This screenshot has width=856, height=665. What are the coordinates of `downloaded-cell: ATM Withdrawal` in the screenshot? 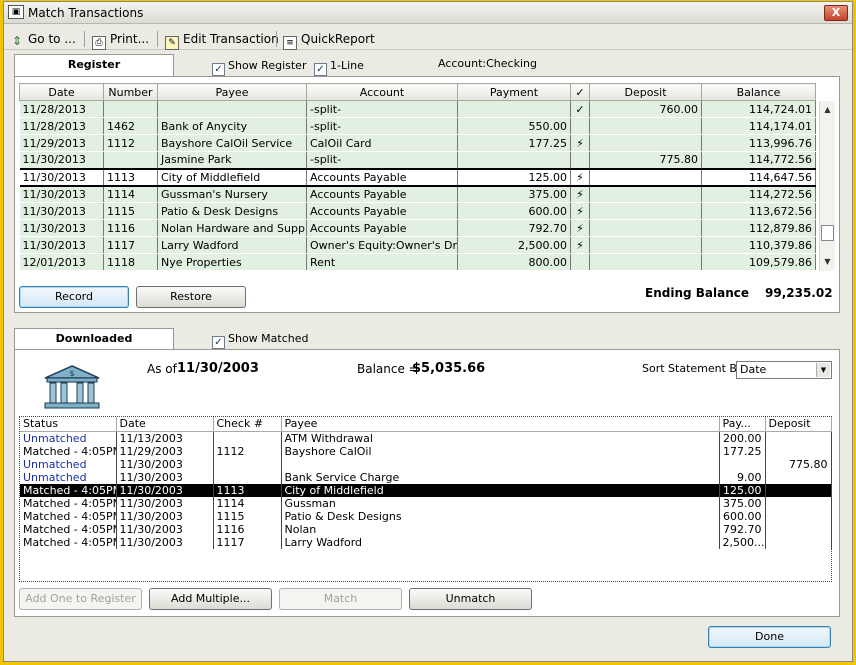 It's located at (500, 438).